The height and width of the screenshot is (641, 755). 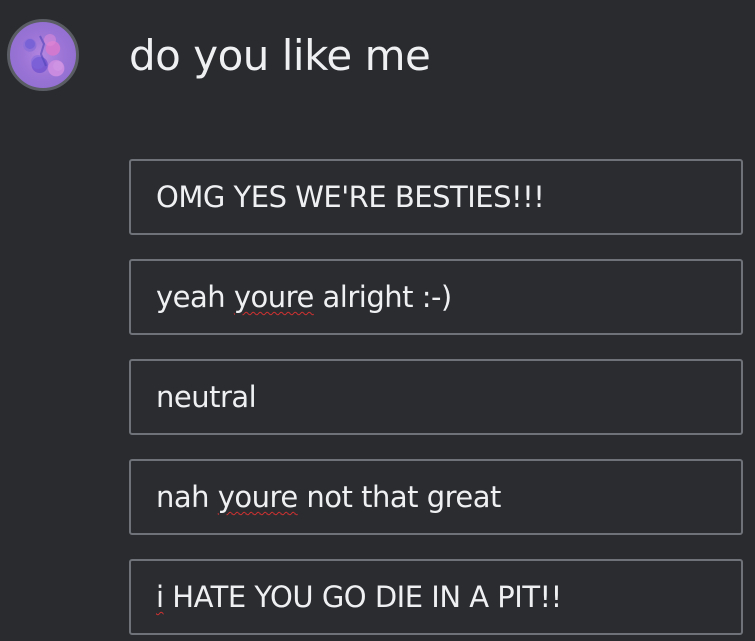 What do you see at coordinates (383, 297) in the screenshot?
I see `poll-option-label-part: alright :-)` at bounding box center [383, 297].